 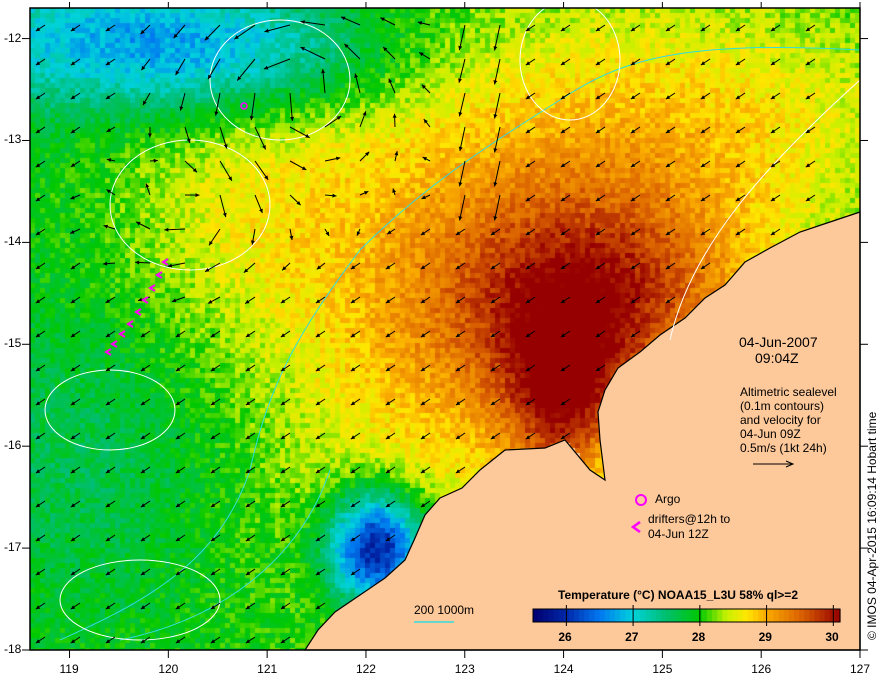 I want to click on lon-tick-label: 126, so click(x=761, y=669).